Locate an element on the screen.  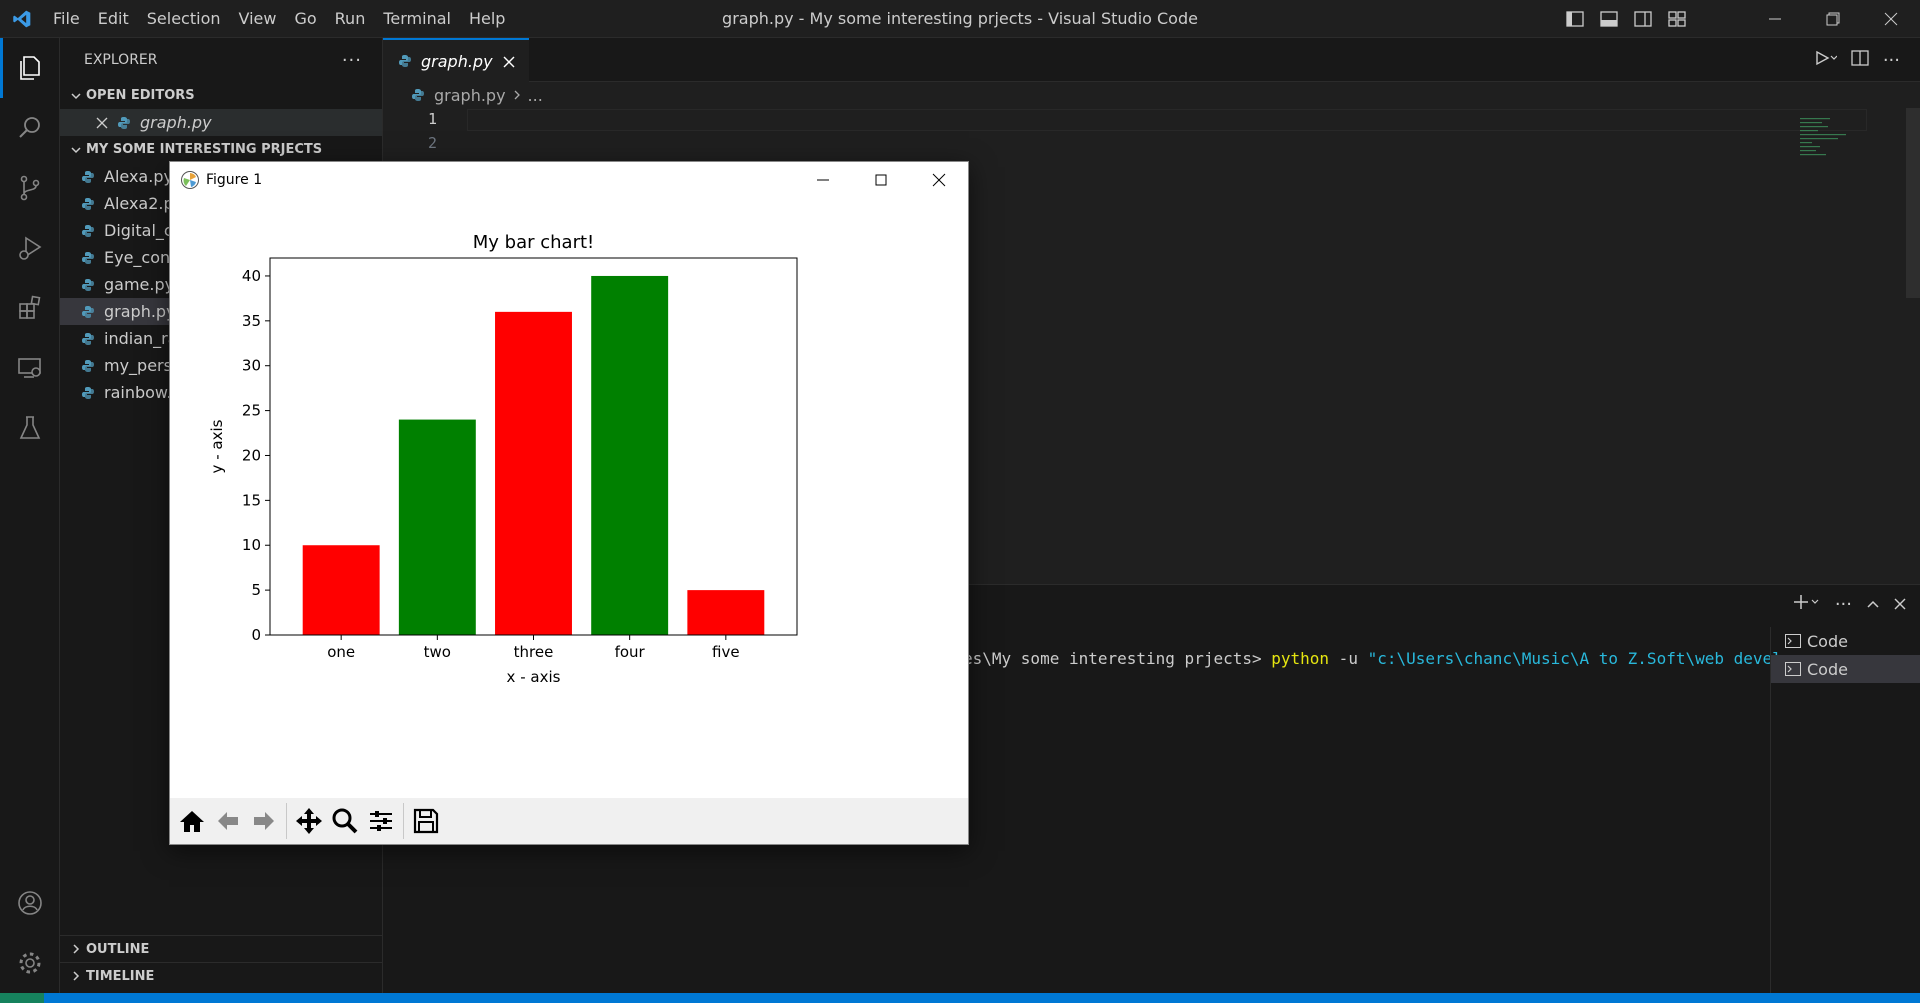
file-label: indian_ra is located at coordinates (141, 338).